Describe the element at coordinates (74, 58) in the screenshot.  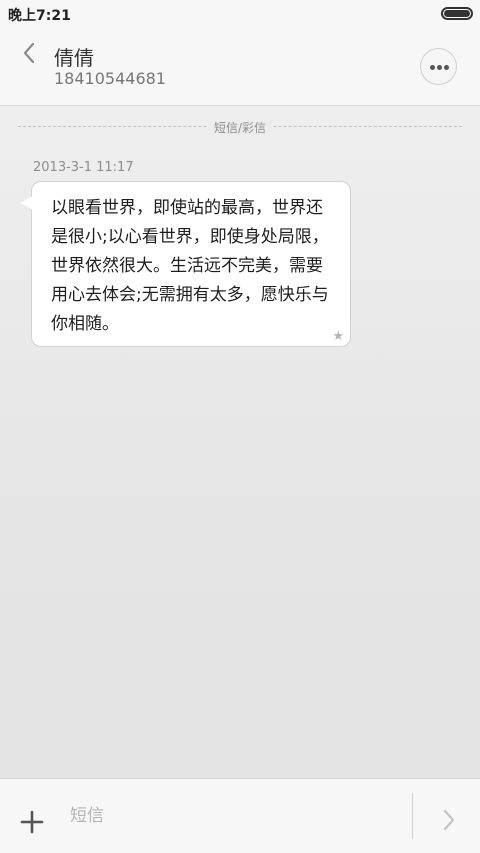
I see `contact-name: 倩倩` at that location.